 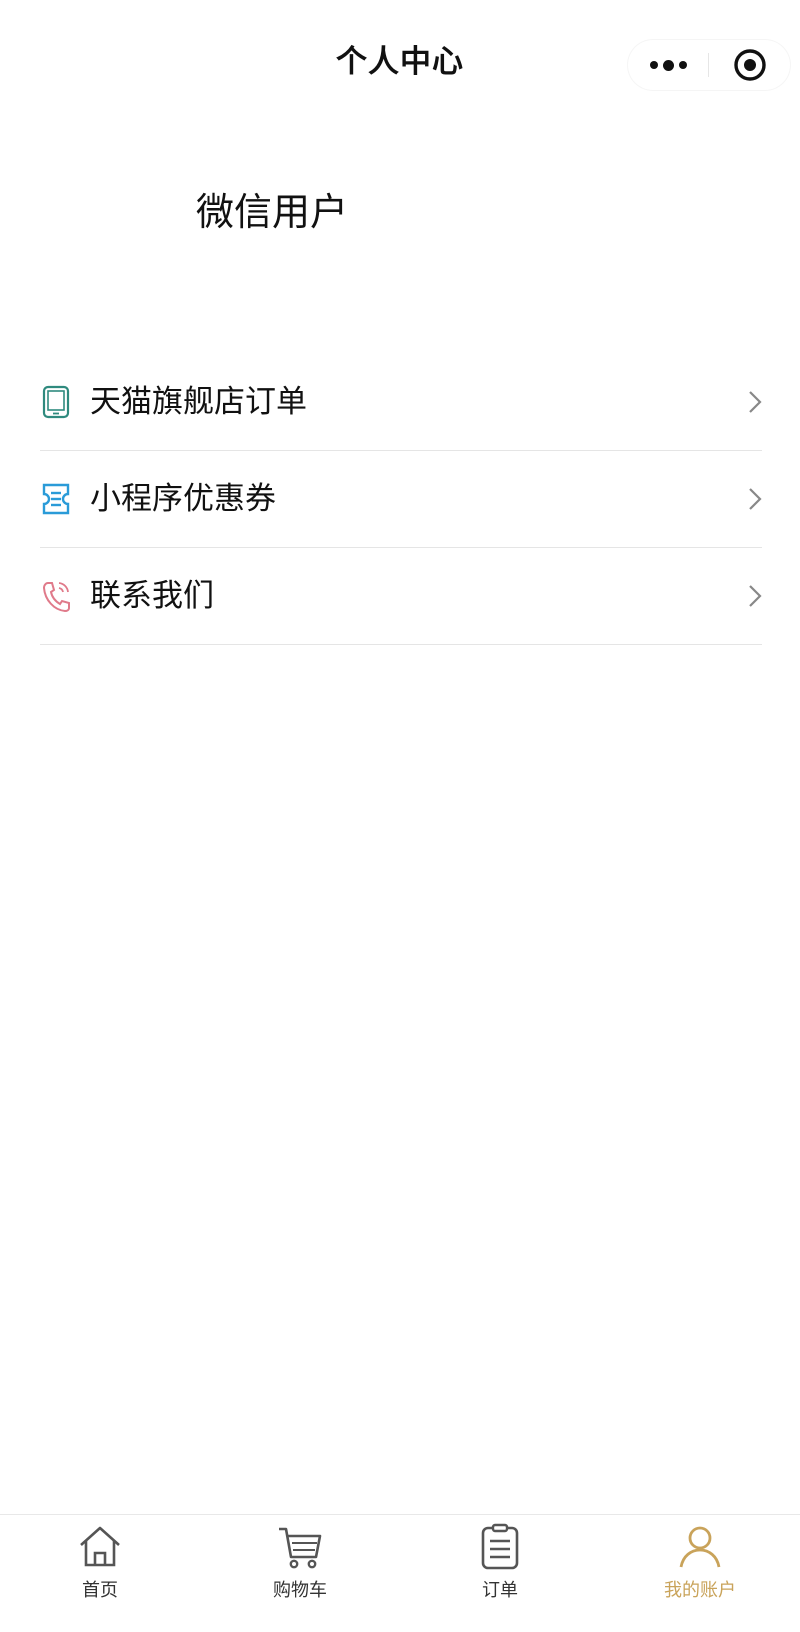 What do you see at coordinates (152, 596) in the screenshot?
I see `menu-item-label: 联系我们` at bounding box center [152, 596].